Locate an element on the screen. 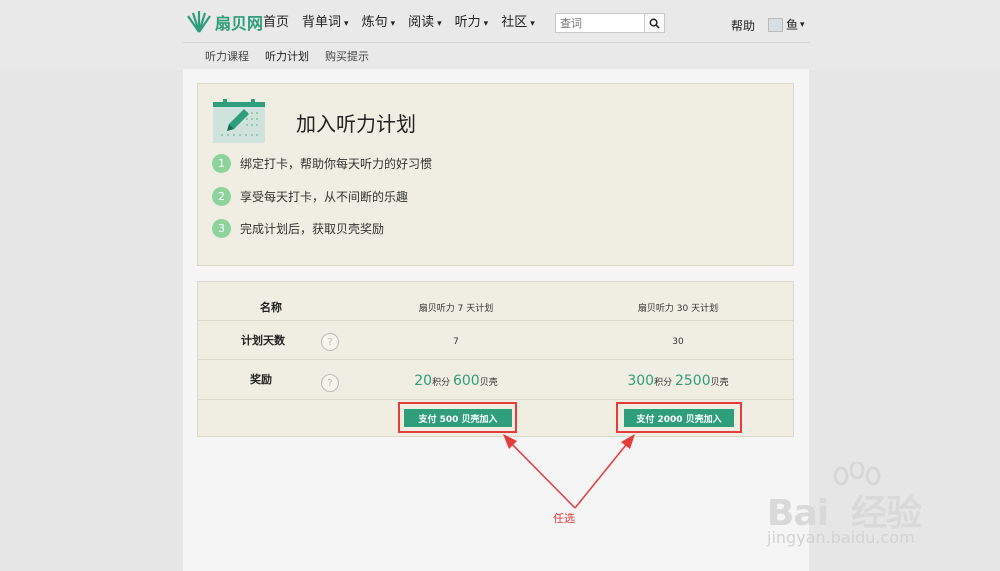 This screenshot has height=571, width=1000. annotation-label: 任选 is located at coordinates (564, 518).